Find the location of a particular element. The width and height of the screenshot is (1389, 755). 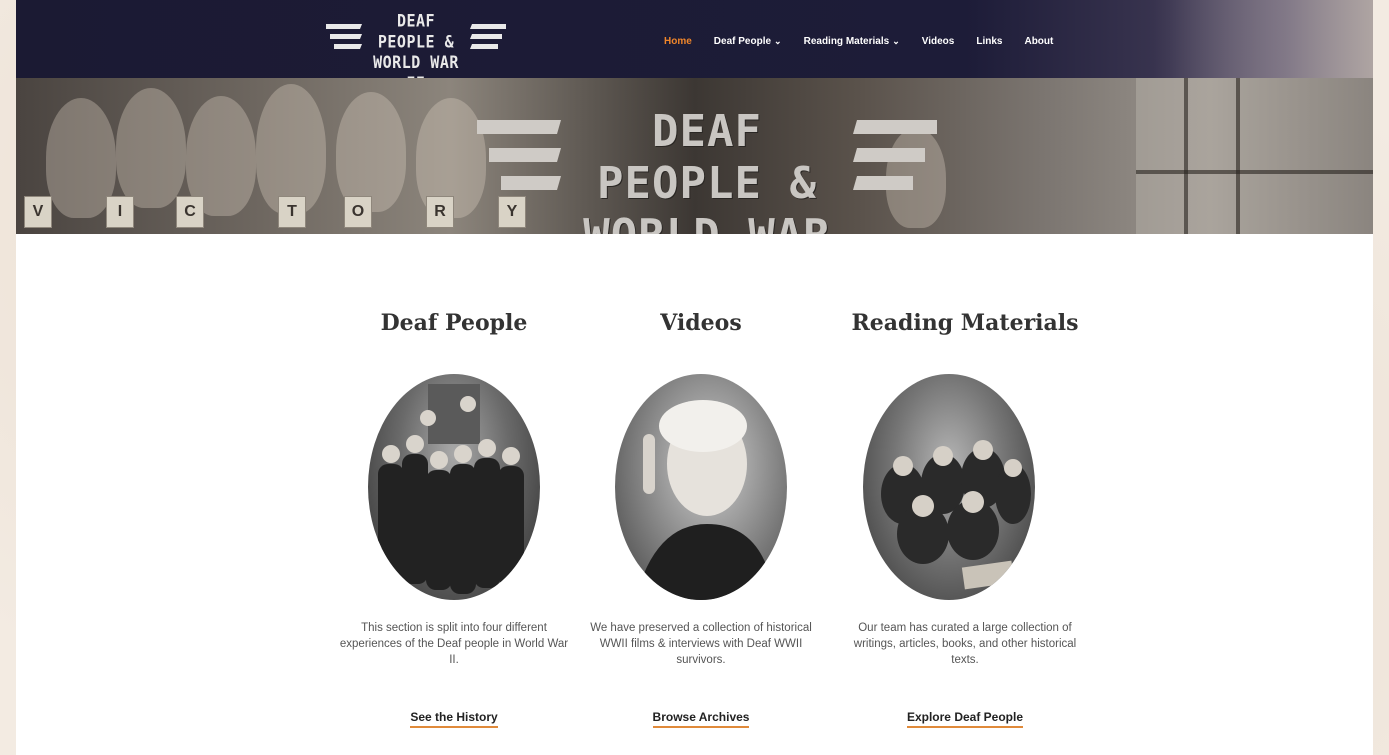

see-the-history-link: See the History is located at coordinates (454, 718).